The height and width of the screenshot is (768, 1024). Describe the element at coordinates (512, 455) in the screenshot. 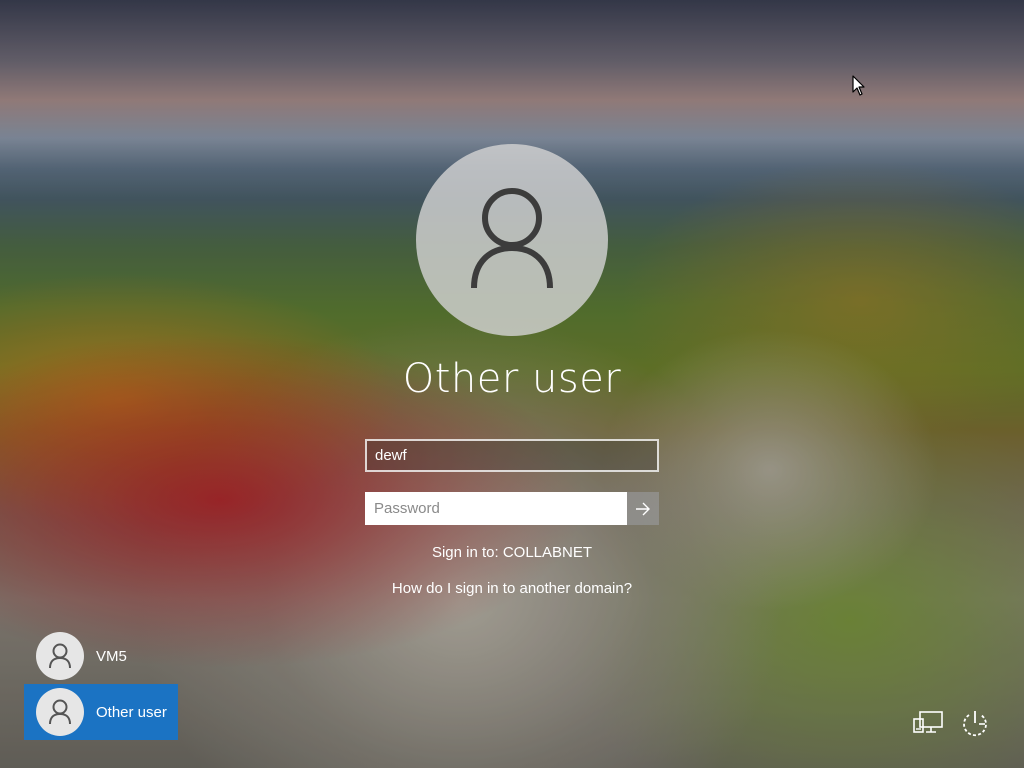

I see `username-input` at that location.